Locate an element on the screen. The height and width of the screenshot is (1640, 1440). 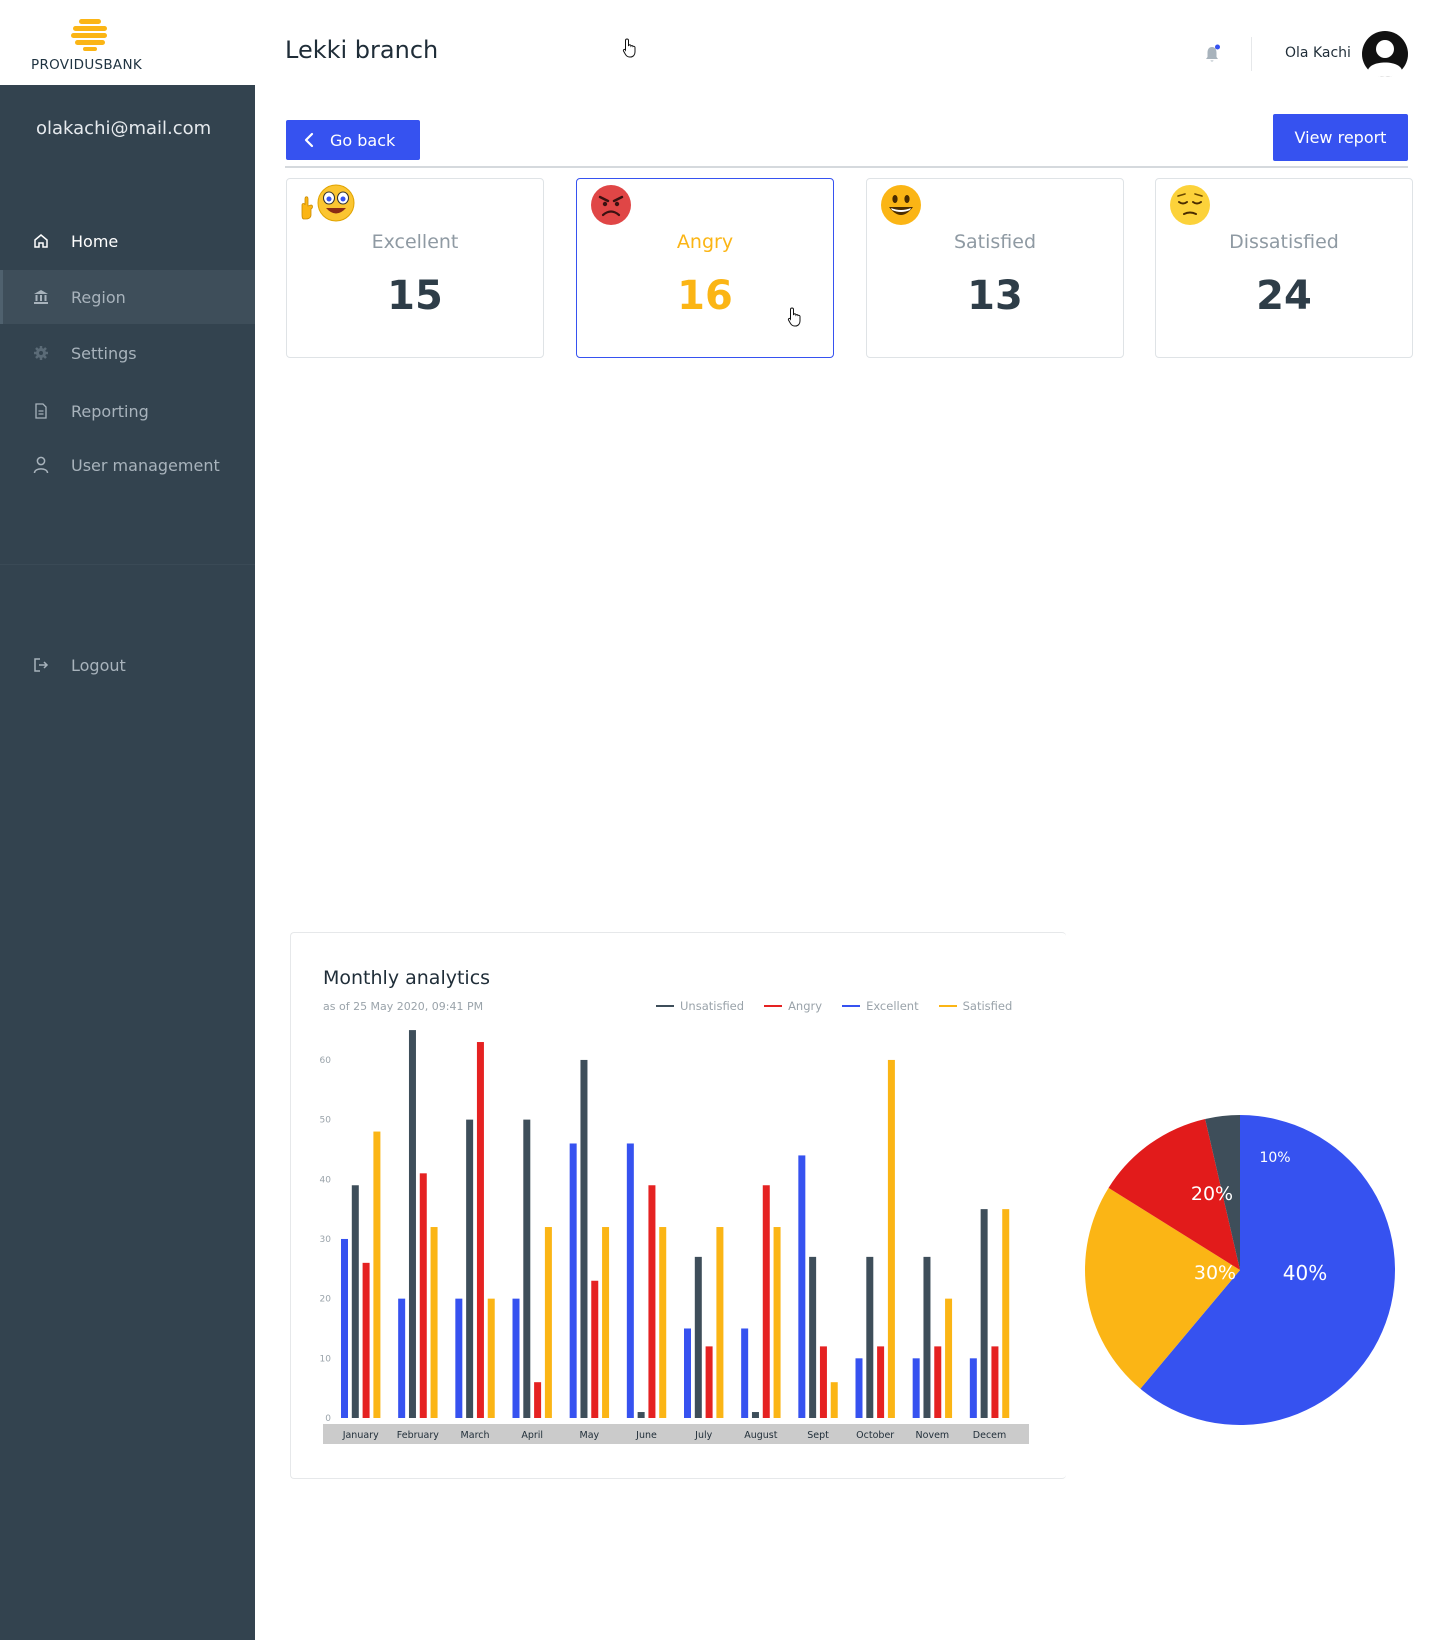
user-icon is located at coordinates (41, 465).